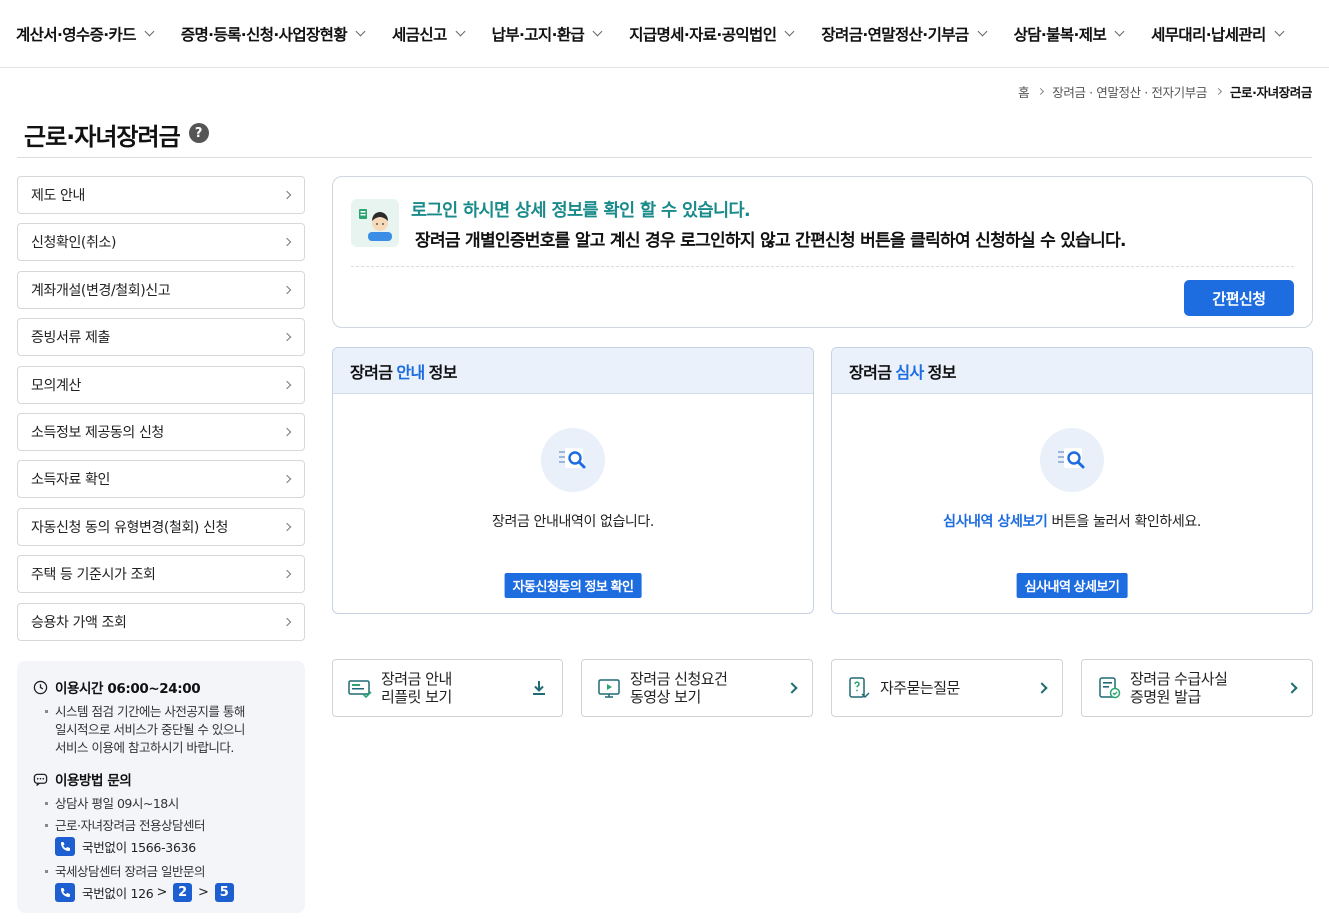  Describe the element at coordinates (1239, 298) in the screenshot. I see `simple-apply-button: 간편신청` at that location.